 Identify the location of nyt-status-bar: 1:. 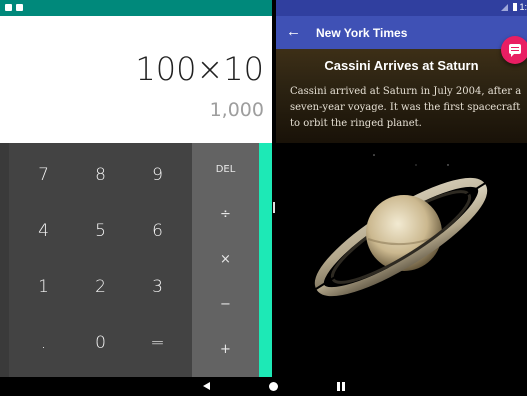
(401, 8).